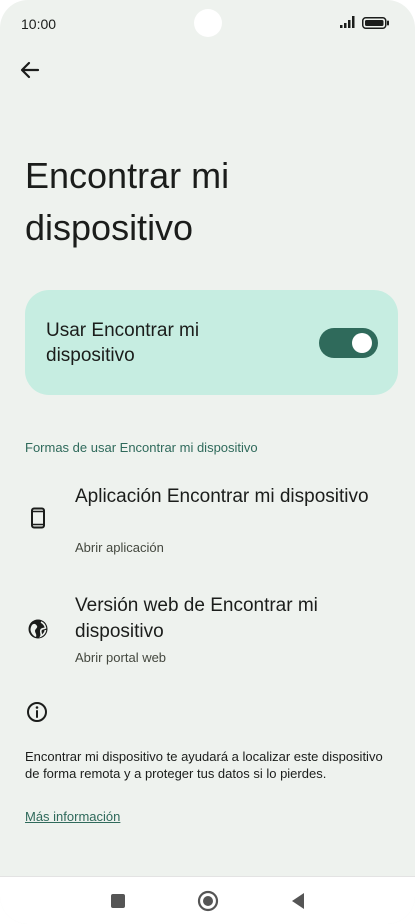 The width and height of the screenshot is (415, 924). What do you see at coordinates (39, 24) in the screenshot?
I see `status-time: 10:00` at bounding box center [39, 24].